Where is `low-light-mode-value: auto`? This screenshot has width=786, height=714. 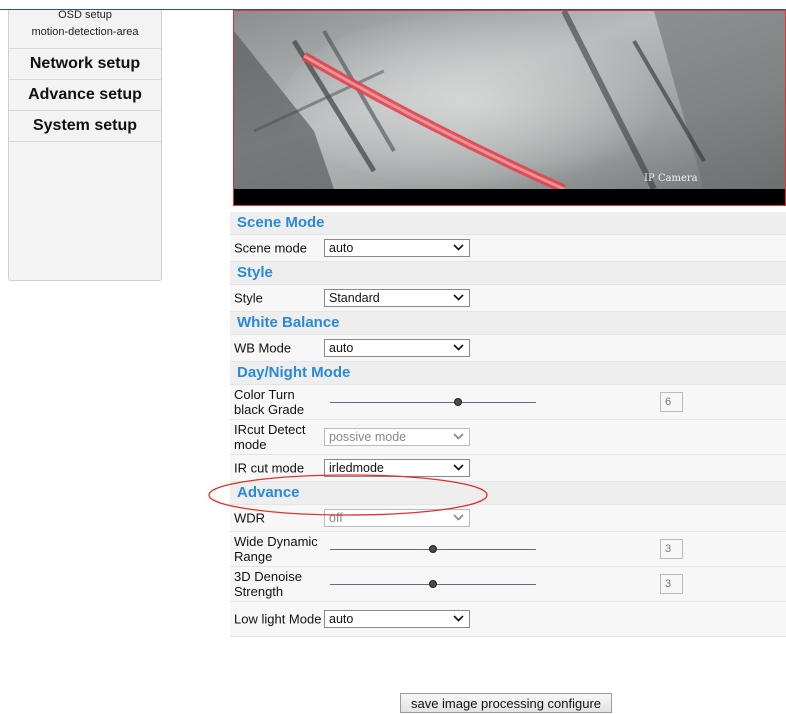 low-light-mode-value: auto is located at coordinates (341, 619).